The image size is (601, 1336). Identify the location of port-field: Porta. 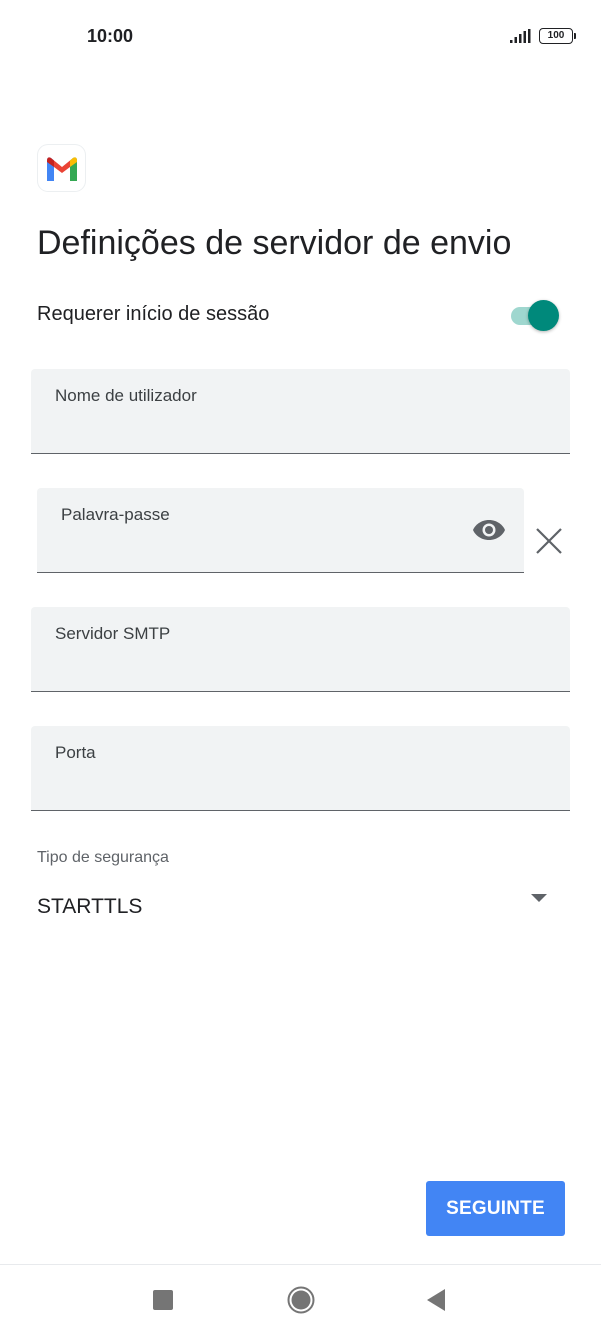
(300, 768).